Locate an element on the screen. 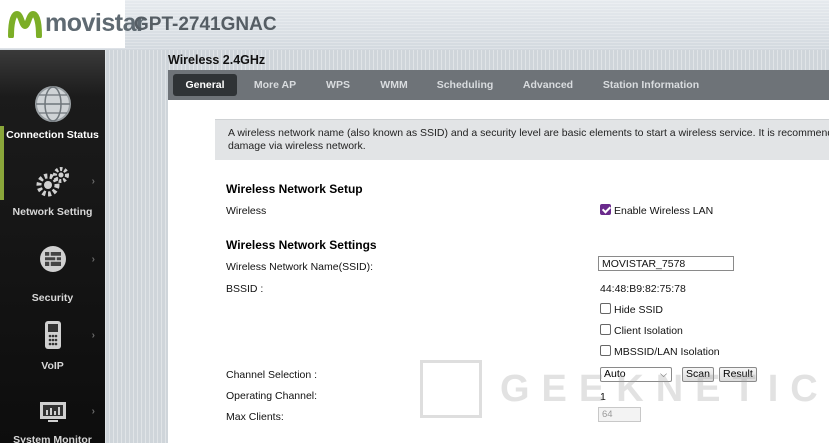  tab-station-information: Station Information is located at coordinates (651, 85).